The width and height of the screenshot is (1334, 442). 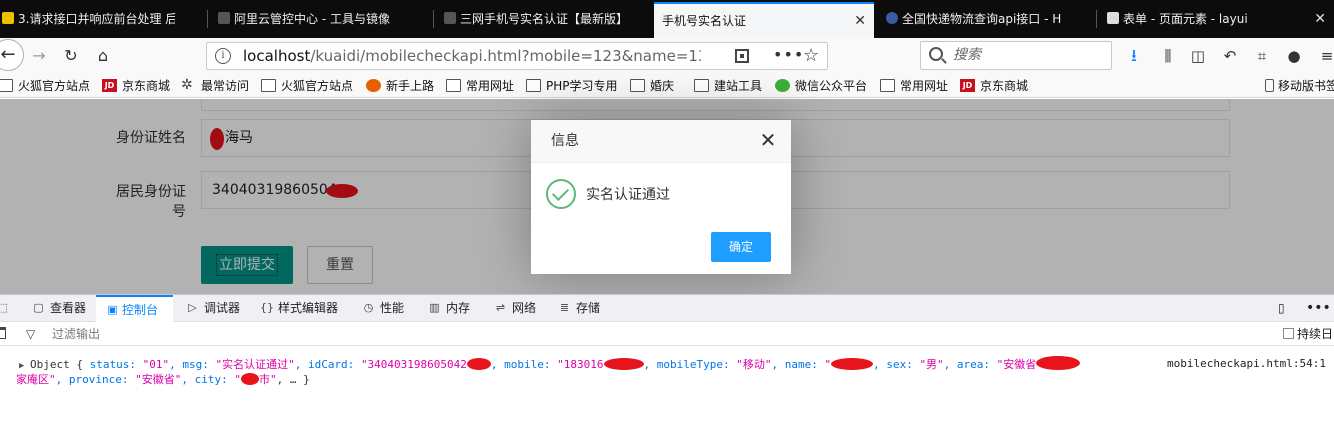 What do you see at coordinates (782, 85) in the screenshot?
I see `wechat-icon` at bounding box center [782, 85].